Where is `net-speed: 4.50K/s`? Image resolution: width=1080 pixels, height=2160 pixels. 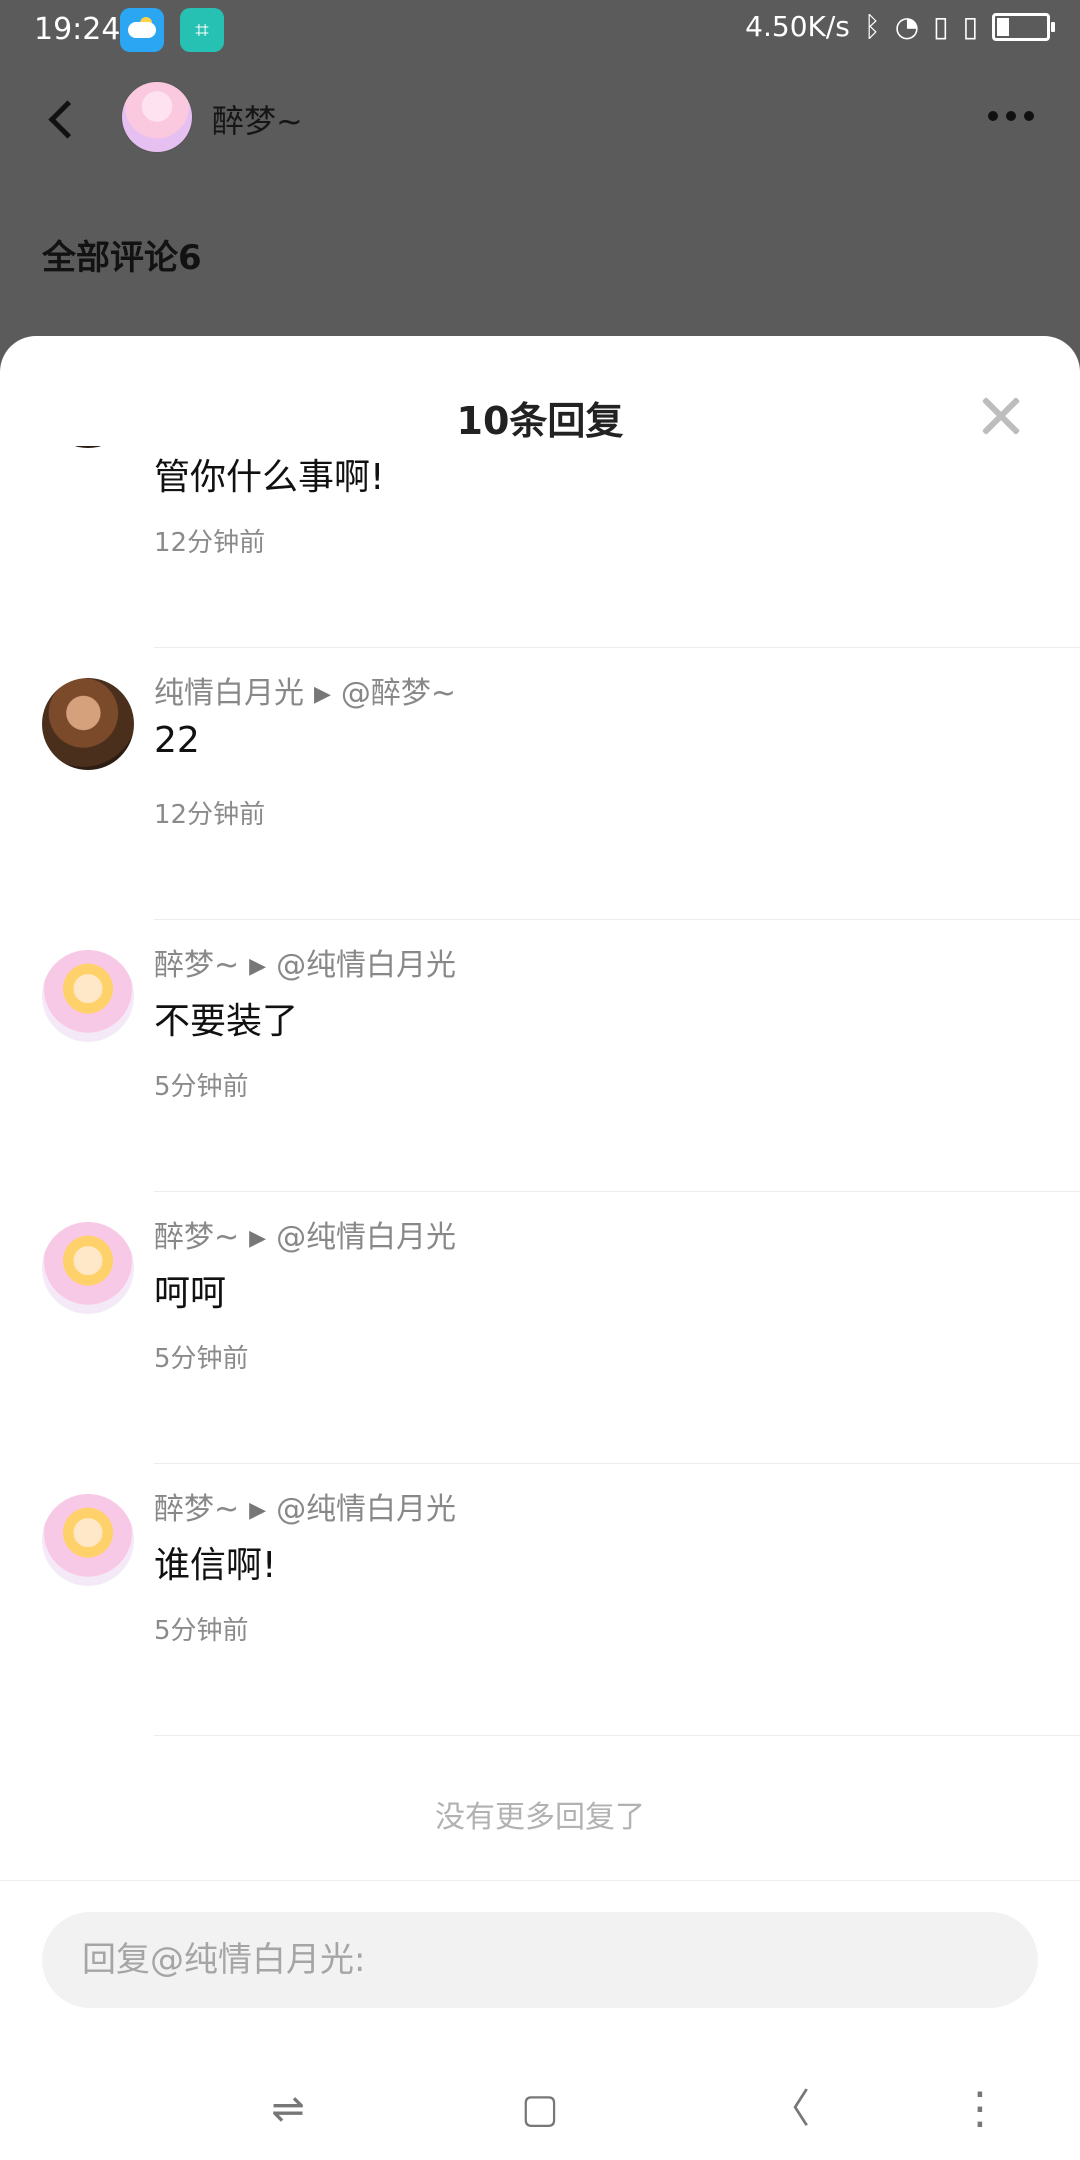 net-speed: 4.50K/s is located at coordinates (797, 26).